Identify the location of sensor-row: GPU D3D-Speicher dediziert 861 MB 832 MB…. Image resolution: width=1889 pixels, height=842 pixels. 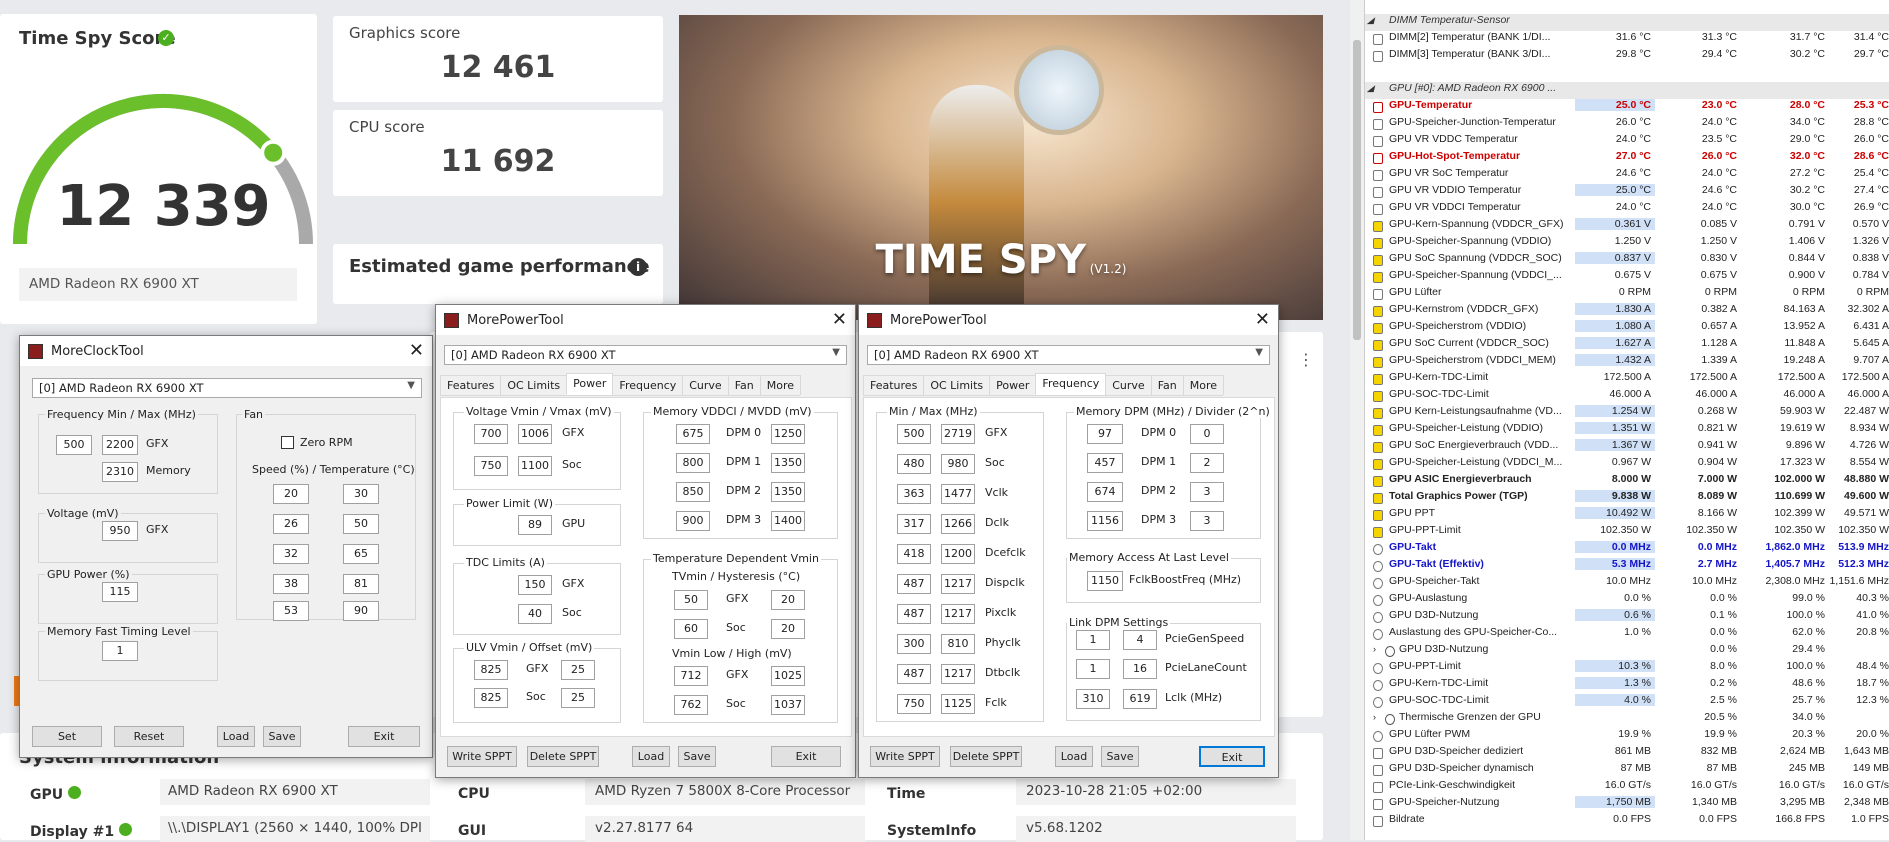
(1627, 753).